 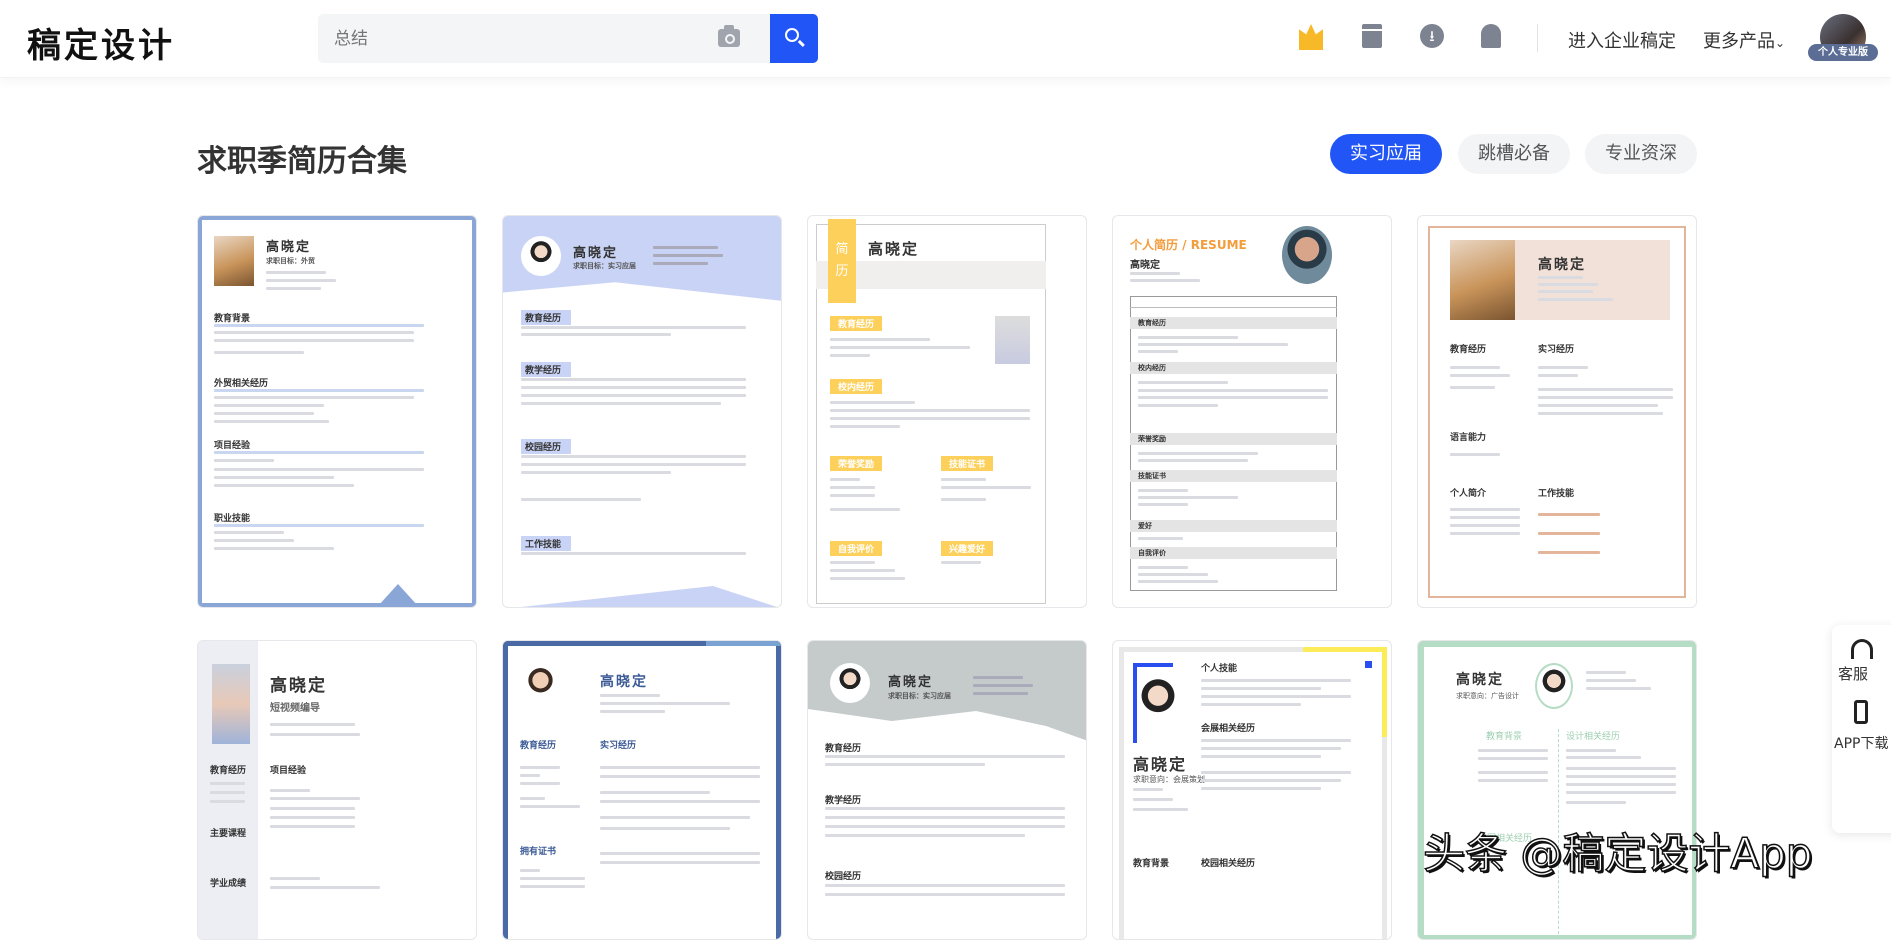 What do you see at coordinates (1514, 154) in the screenshot?
I see `tab-job-change: 跳槽必备` at bounding box center [1514, 154].